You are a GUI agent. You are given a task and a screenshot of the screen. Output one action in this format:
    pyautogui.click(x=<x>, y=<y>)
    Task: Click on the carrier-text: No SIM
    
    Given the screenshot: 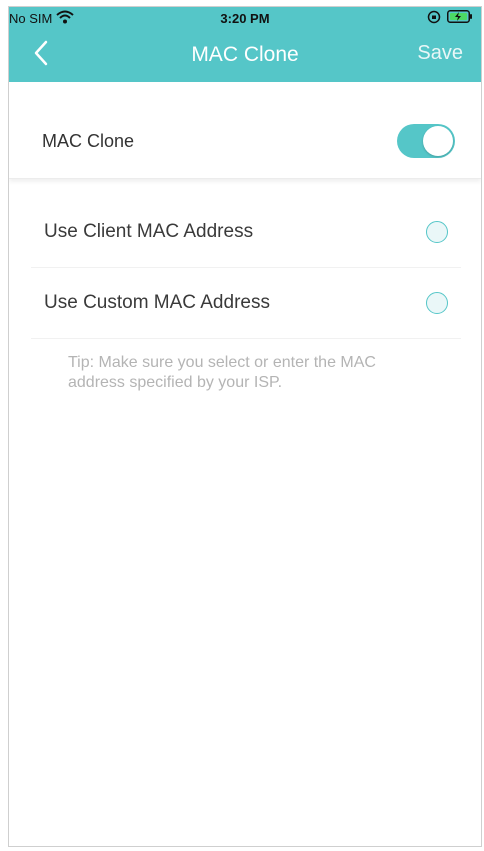 What is the action you would take?
    pyautogui.click(x=31, y=18)
    